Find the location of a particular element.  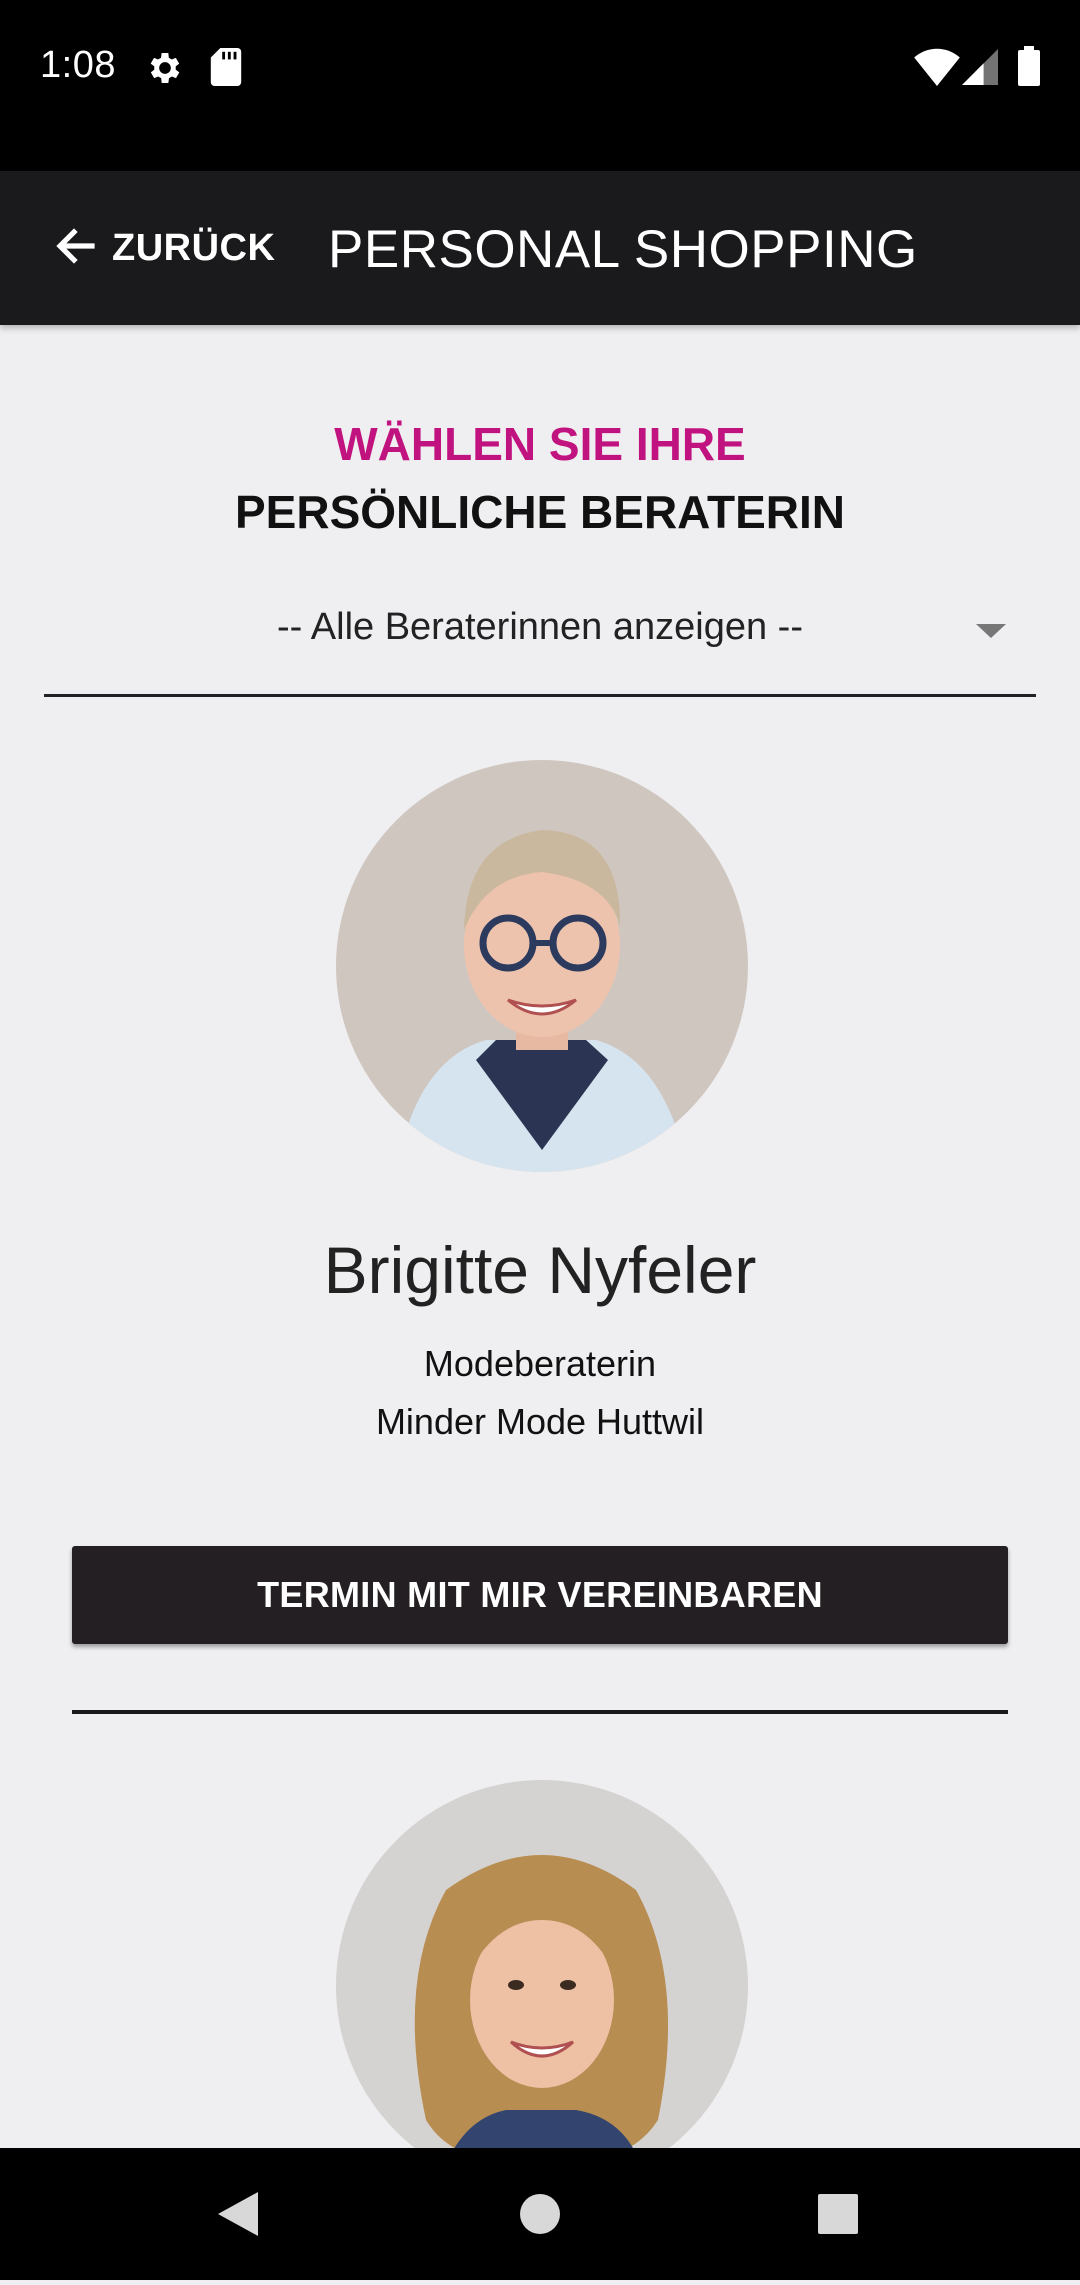

back-nav-icon is located at coordinates (240, 2214).